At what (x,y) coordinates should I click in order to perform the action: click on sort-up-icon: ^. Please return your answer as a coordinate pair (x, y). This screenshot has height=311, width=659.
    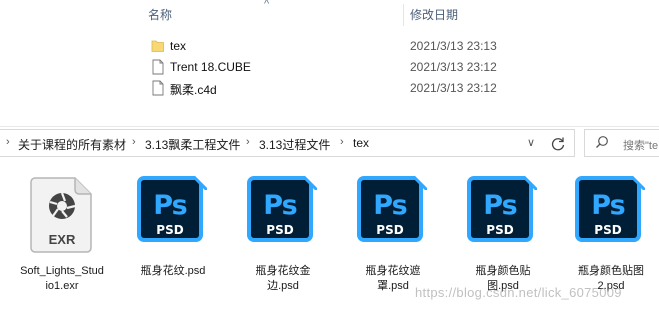
    Looking at the image, I should click on (267, 5).